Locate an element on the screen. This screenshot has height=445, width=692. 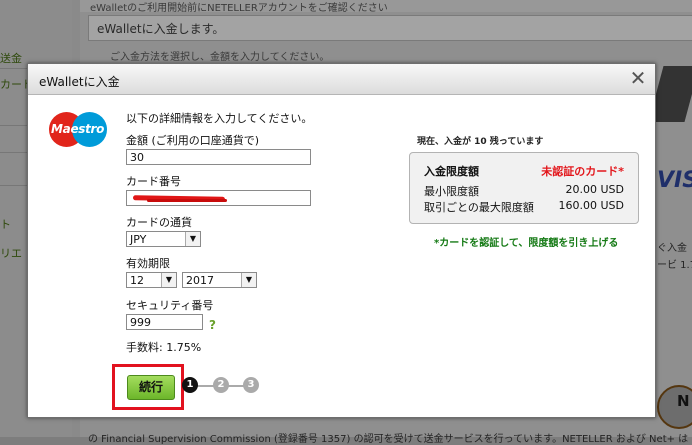
deposit-remaining-text: 現在、入金が 10 残っています is located at coordinates (480, 142).